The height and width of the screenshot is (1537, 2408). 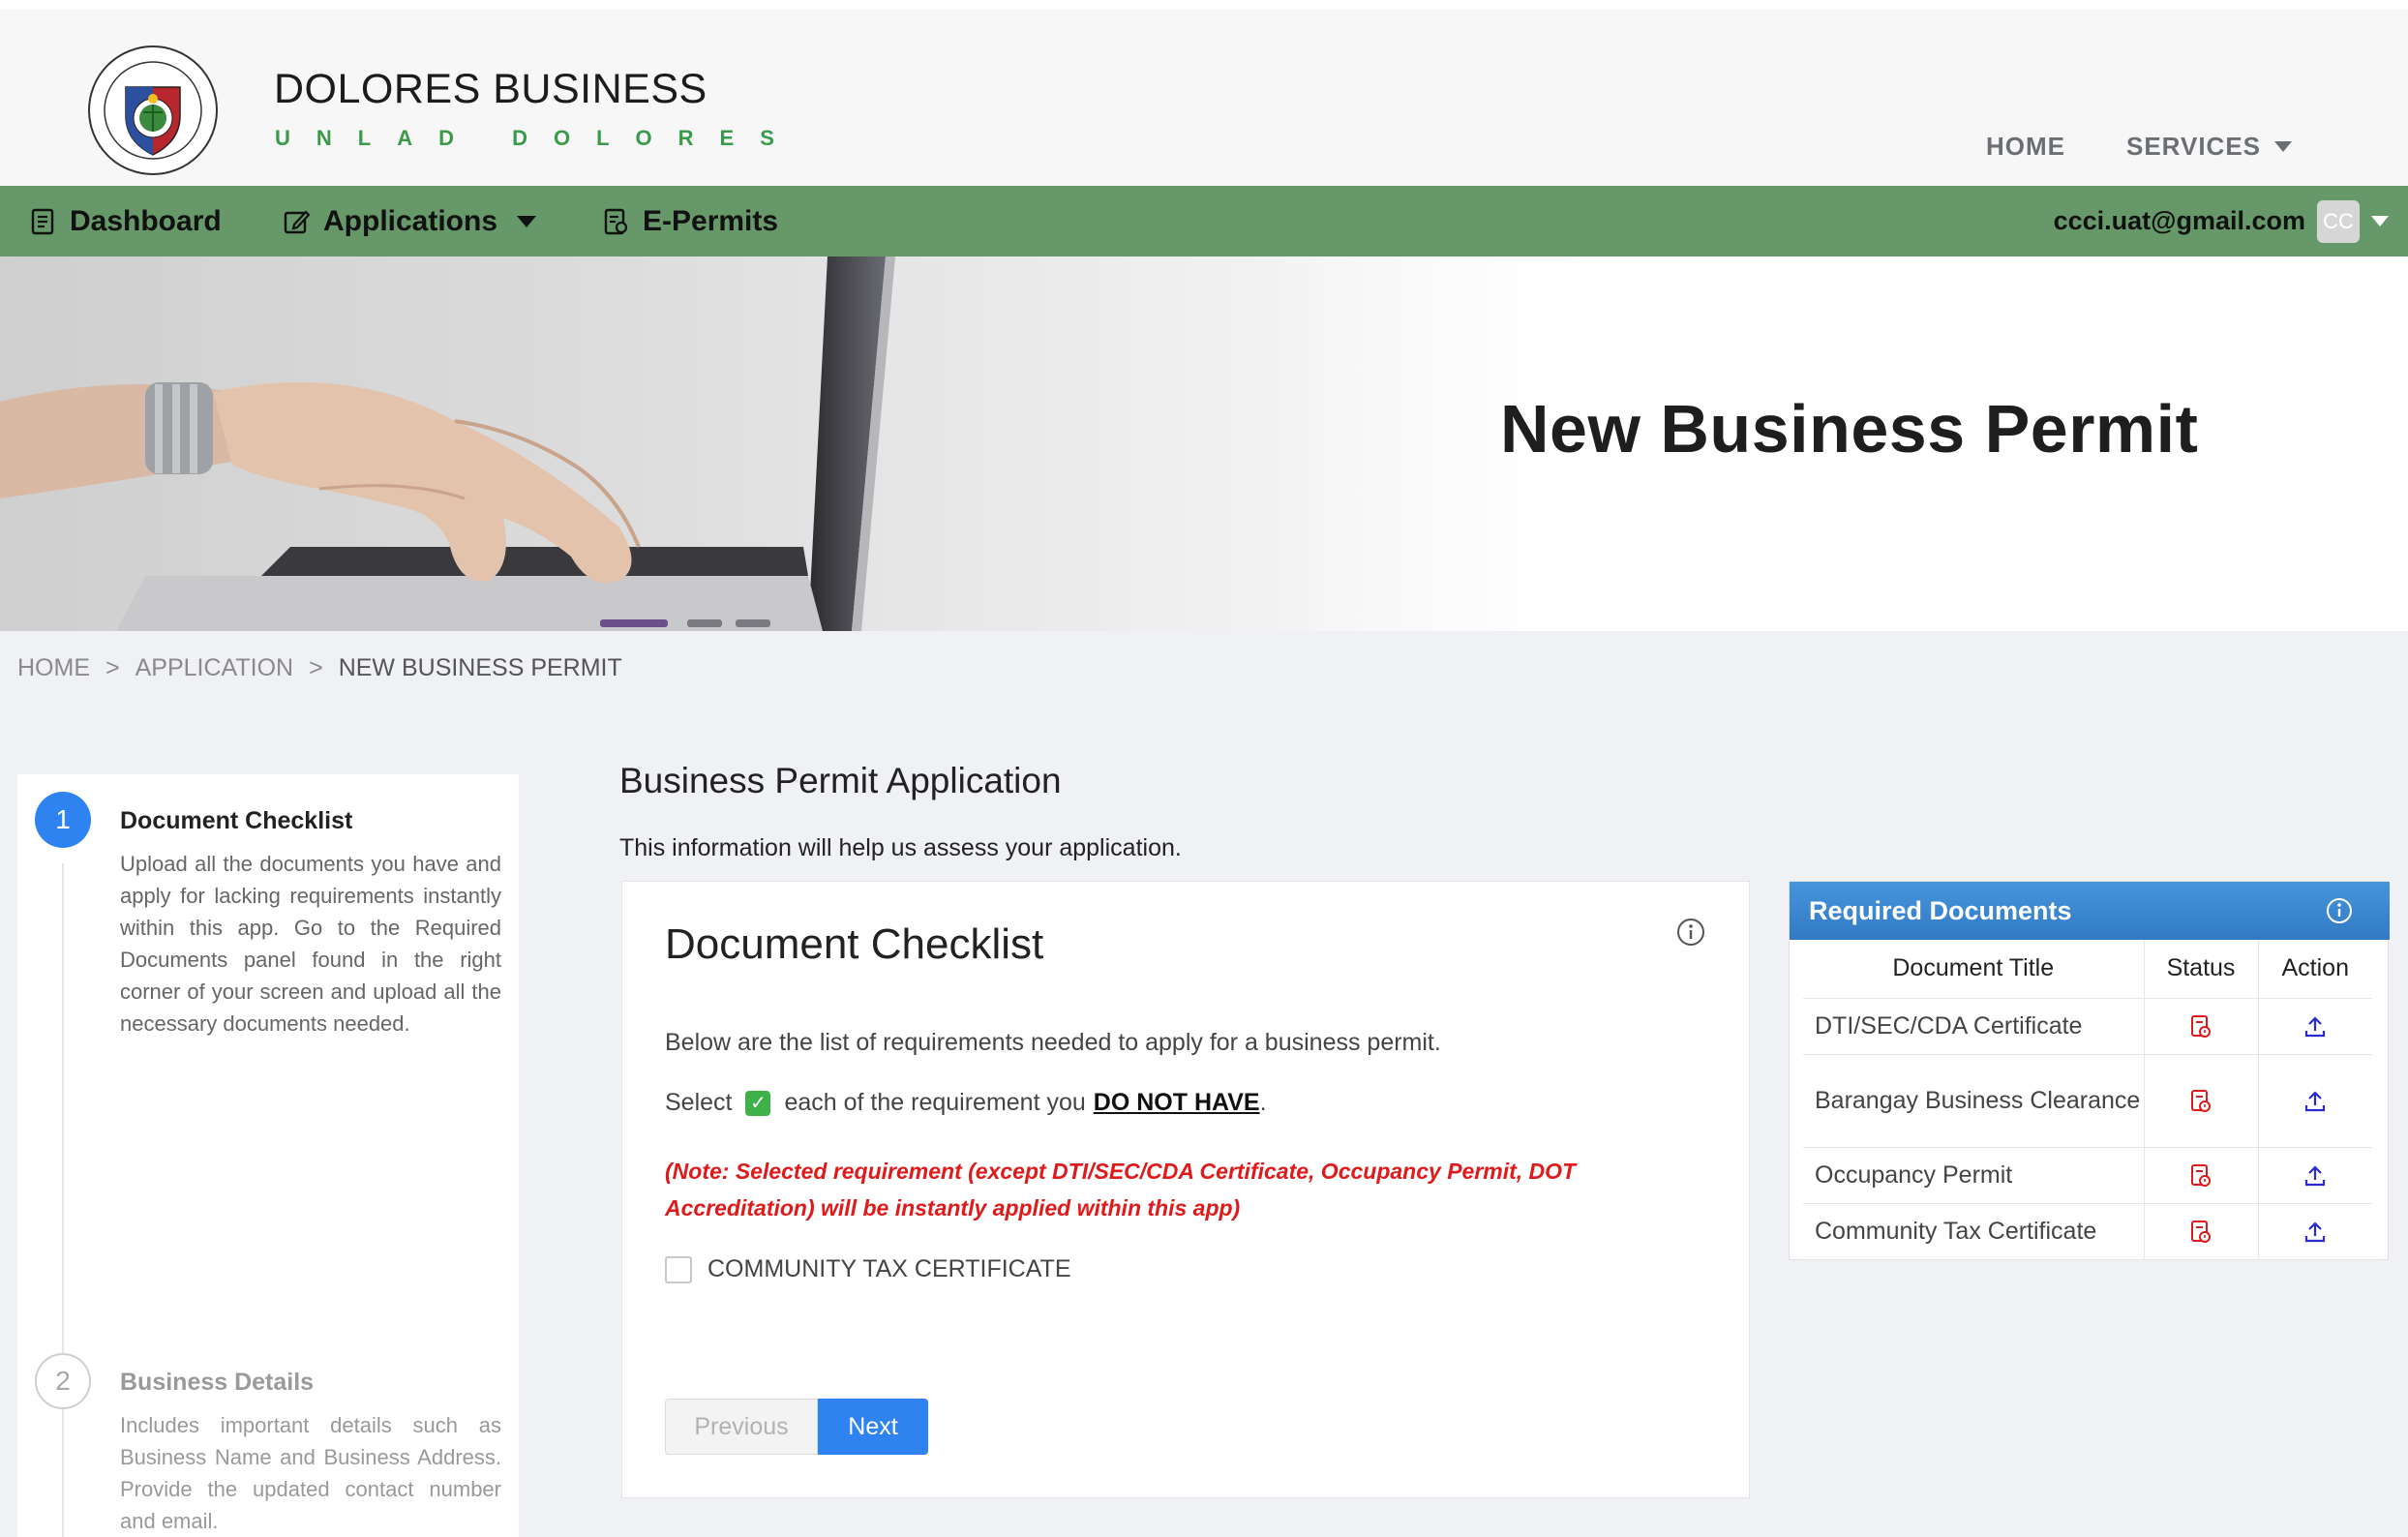 I want to click on stepper-line, so click(x=63, y=1200).